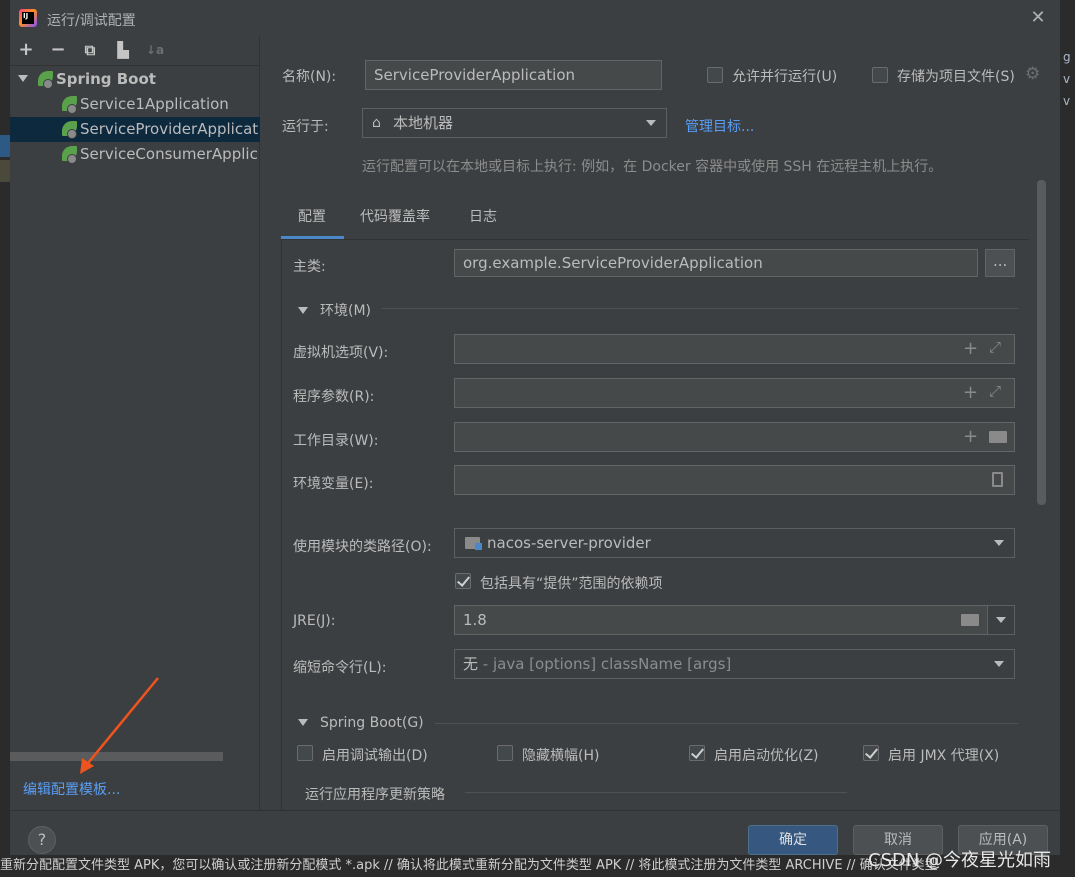  I want to click on new-folder-icon: ▙, so click(123, 50).